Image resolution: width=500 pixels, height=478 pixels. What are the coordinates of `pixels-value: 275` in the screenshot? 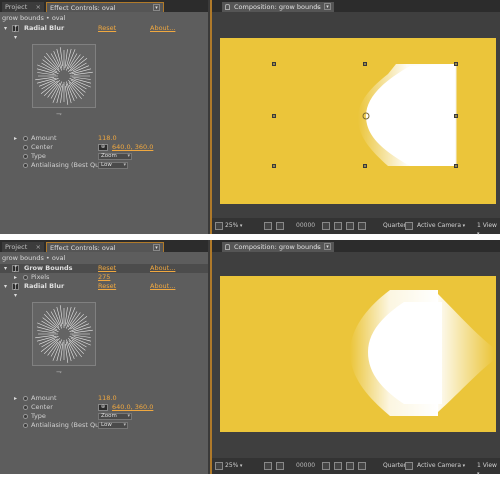 It's located at (104, 277).